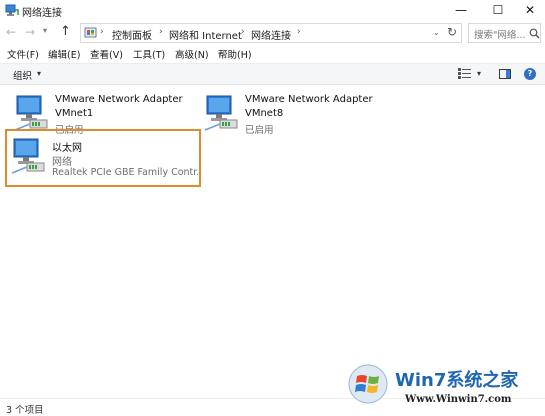 This screenshot has height=416, width=545. I want to click on breadcrumb-network-internet: 网络和 Internet, so click(205, 34).